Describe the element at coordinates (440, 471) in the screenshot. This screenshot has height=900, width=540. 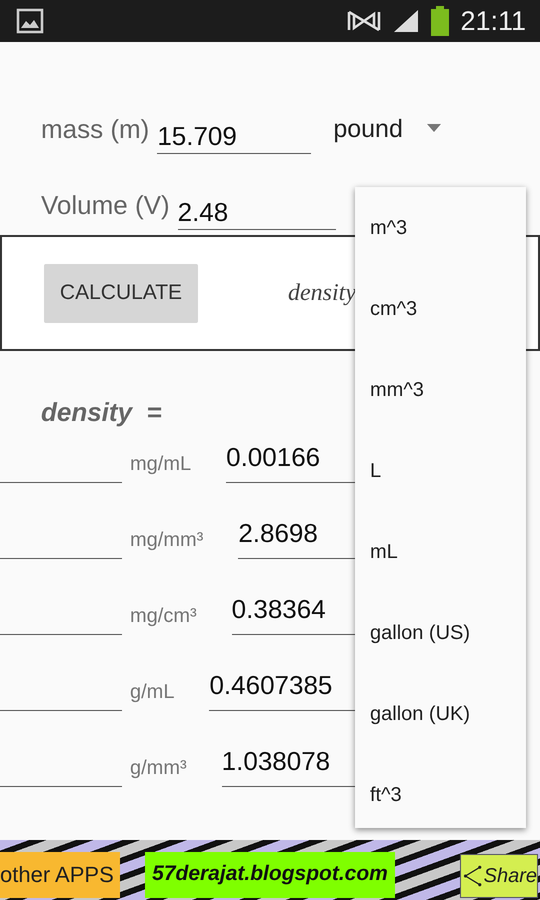
I see `menu-item: L` at that location.